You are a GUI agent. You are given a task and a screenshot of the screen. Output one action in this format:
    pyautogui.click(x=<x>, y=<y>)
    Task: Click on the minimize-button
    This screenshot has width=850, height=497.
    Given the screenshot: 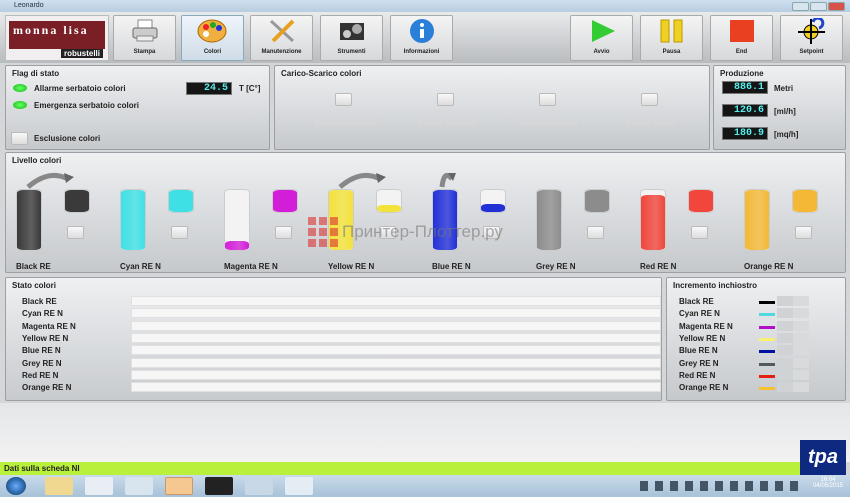 What is the action you would take?
    pyautogui.click(x=800, y=6)
    